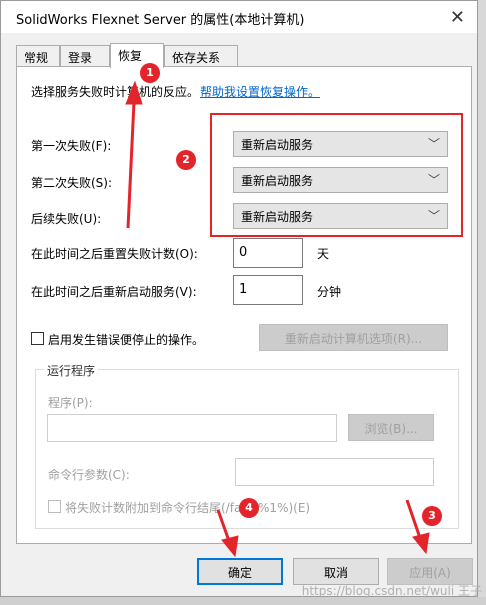  What do you see at coordinates (186, 160) in the screenshot?
I see `annotation-badge-2: 2` at bounding box center [186, 160].